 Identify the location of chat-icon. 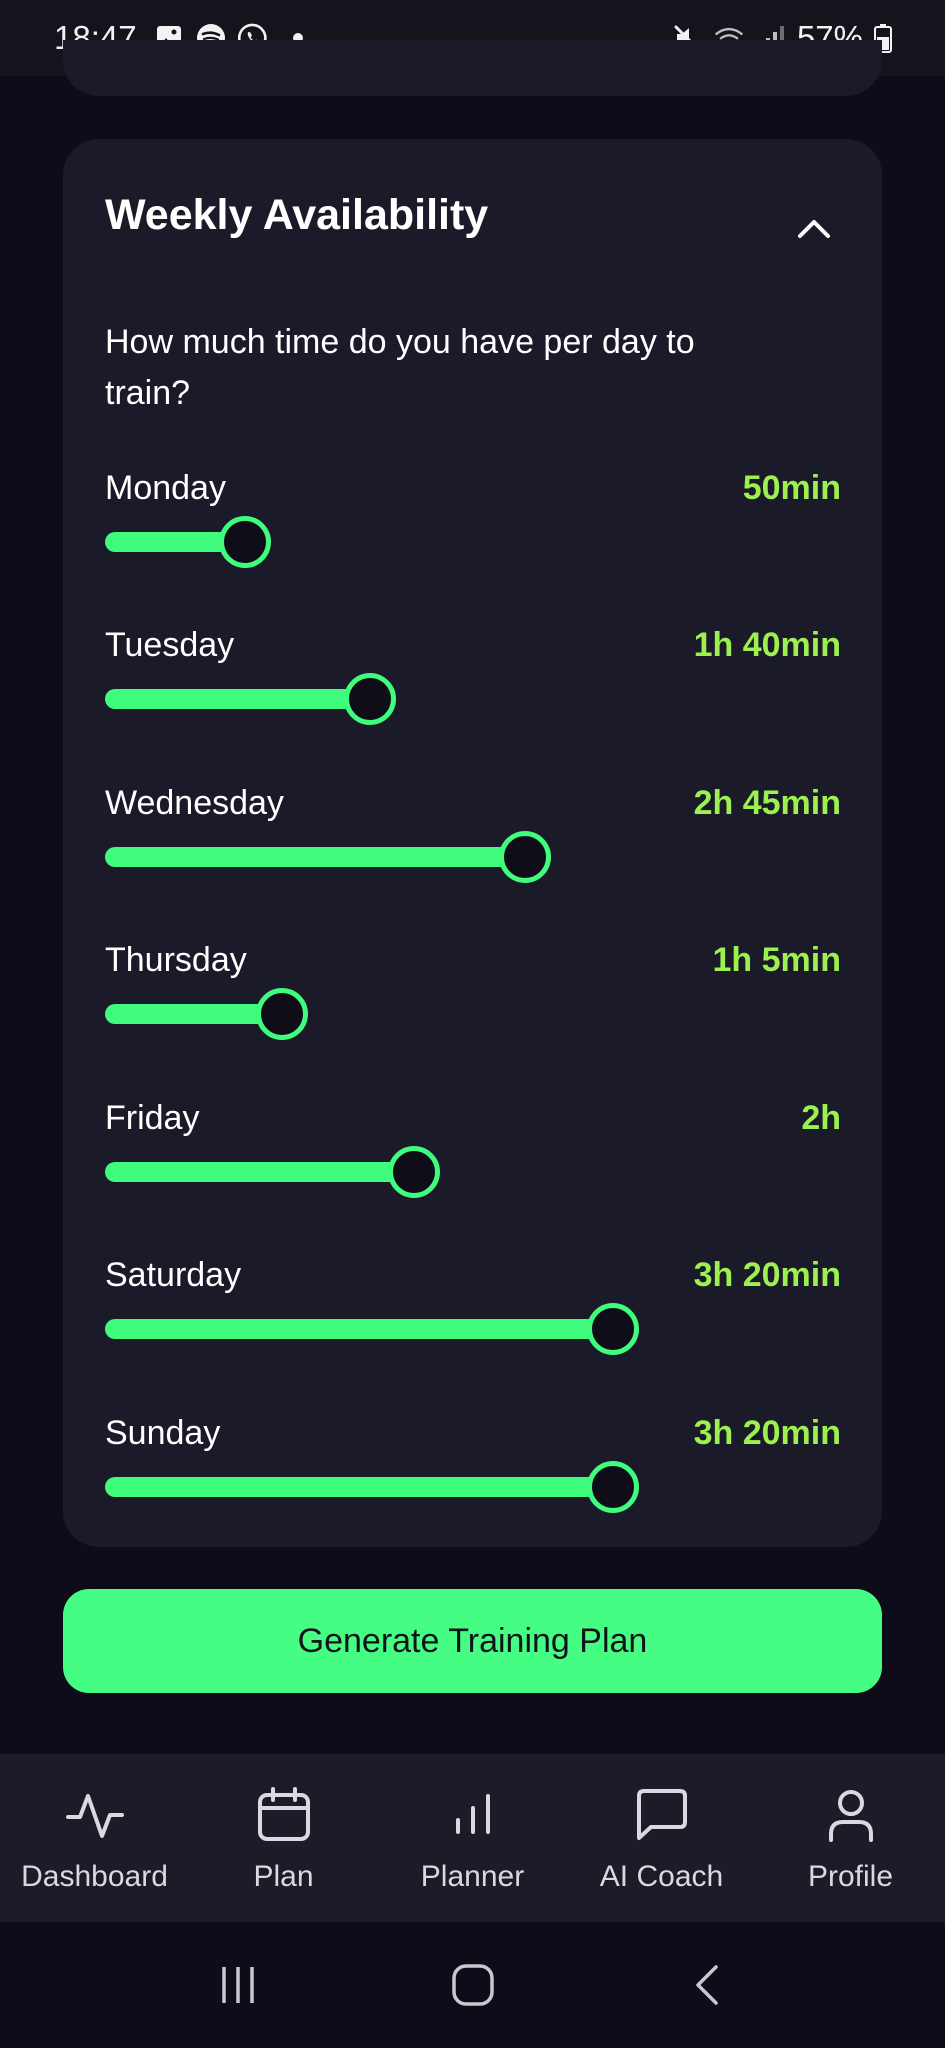
(661, 1814).